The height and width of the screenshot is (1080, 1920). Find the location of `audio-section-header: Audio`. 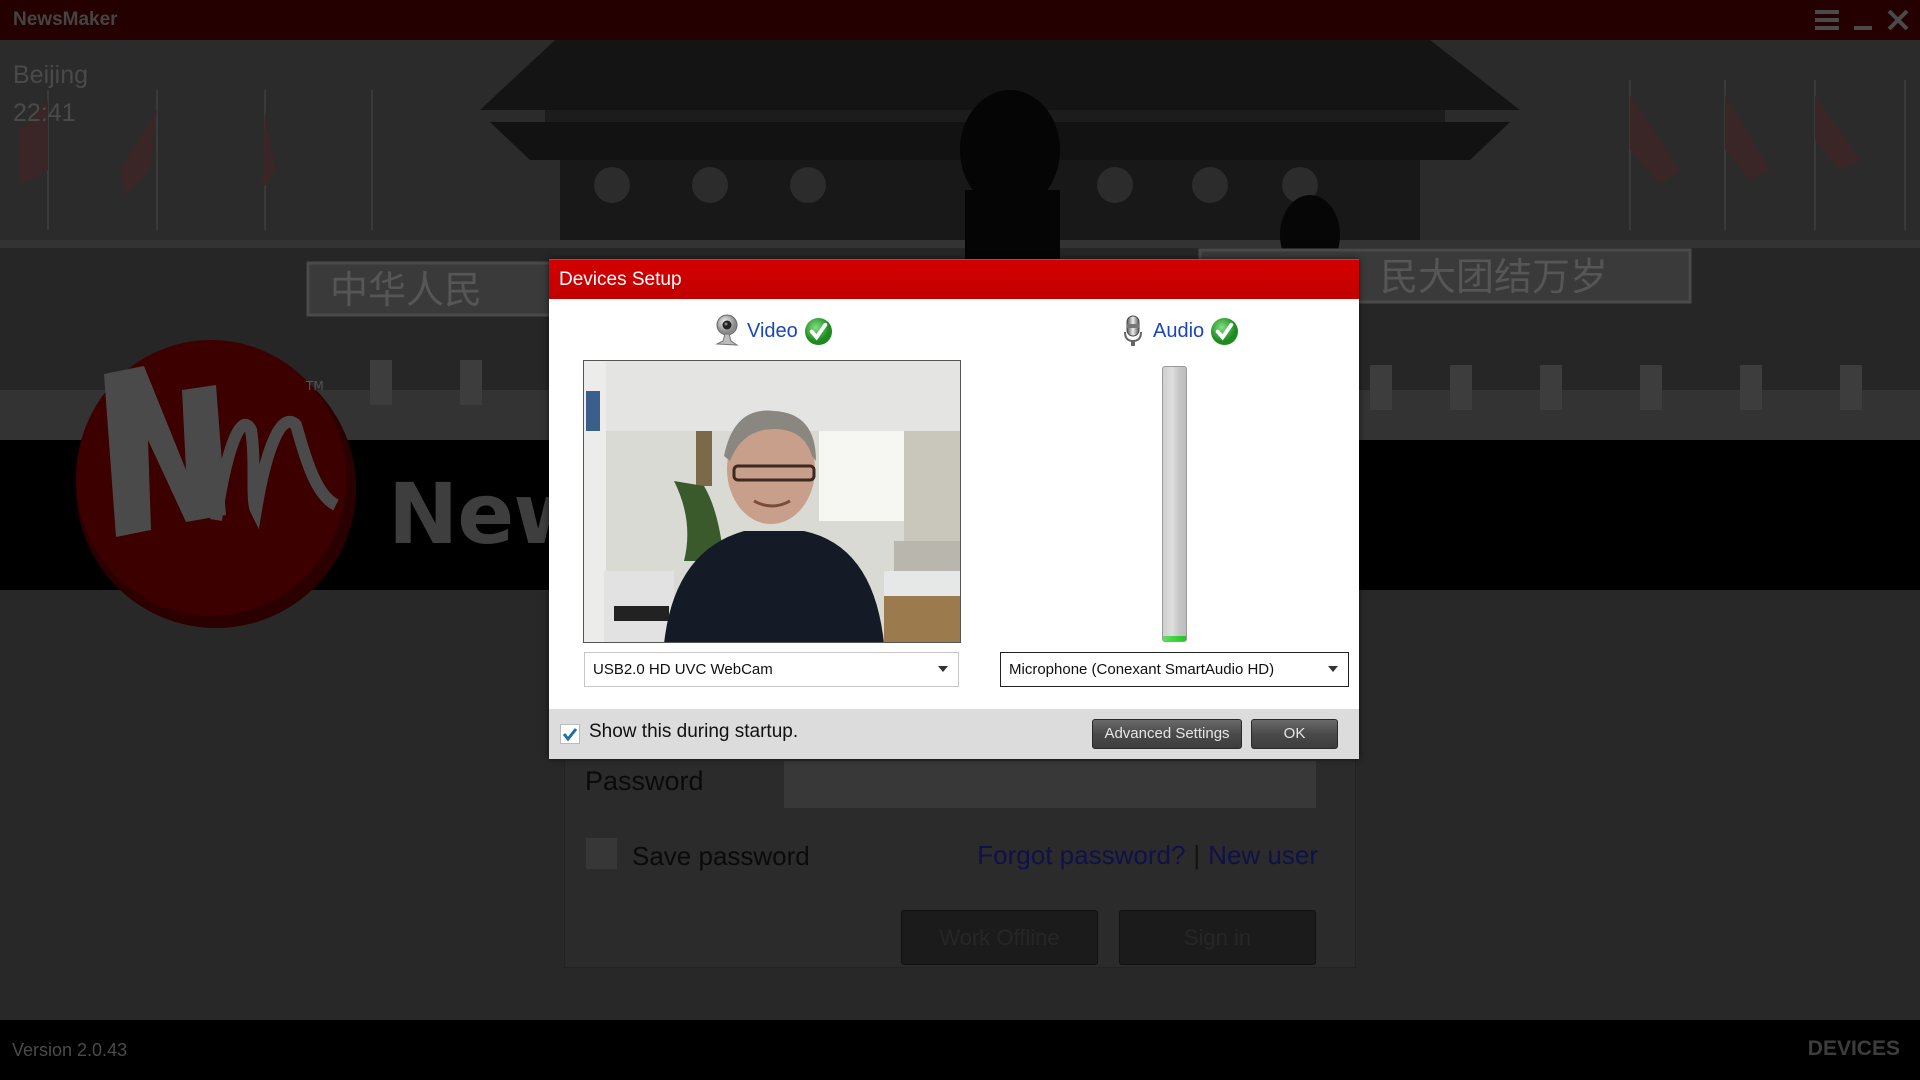

audio-section-header: Audio is located at coordinates (1179, 331).